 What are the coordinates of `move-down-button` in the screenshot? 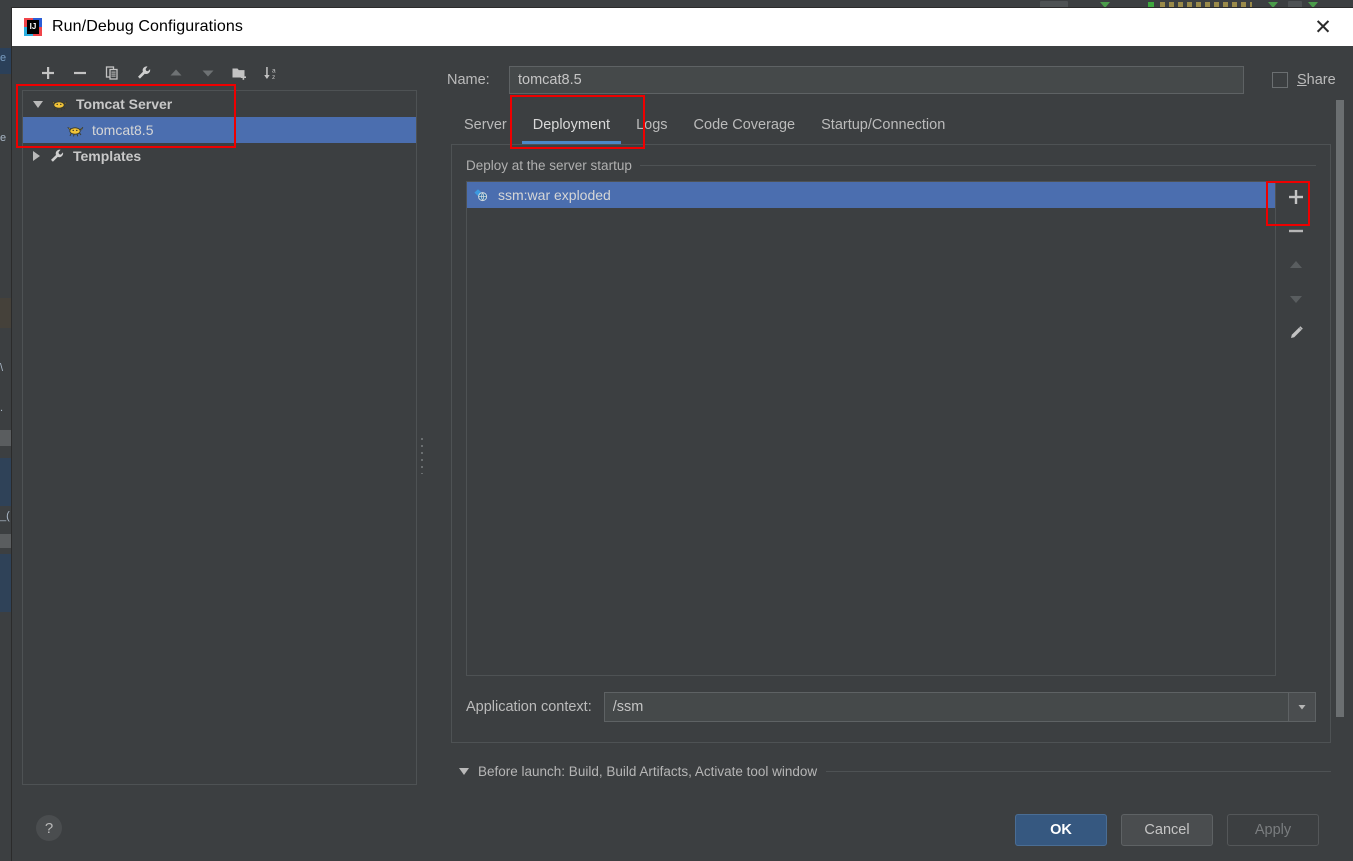 It's located at (208, 73).